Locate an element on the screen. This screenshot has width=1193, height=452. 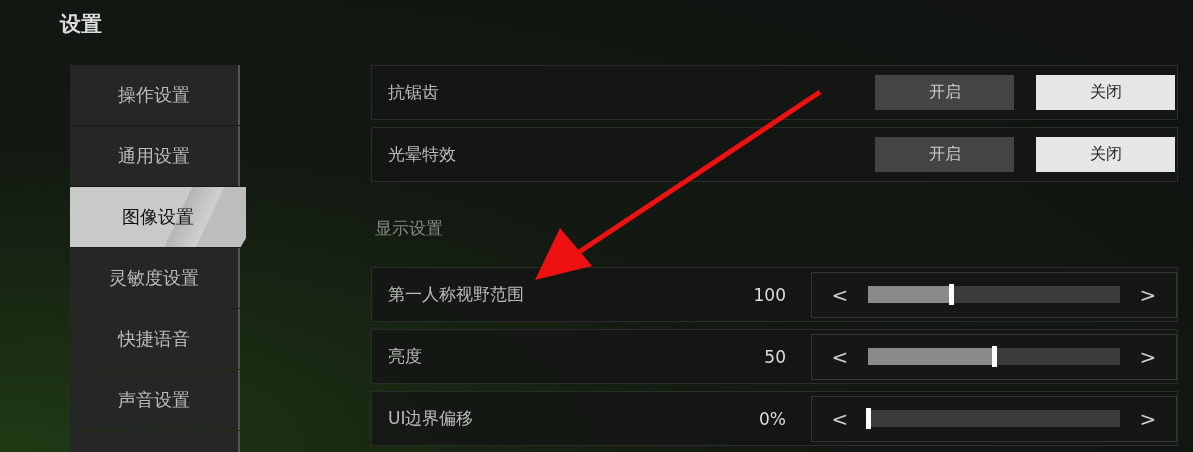
setting-label: UI边界偏移 is located at coordinates (431, 418).